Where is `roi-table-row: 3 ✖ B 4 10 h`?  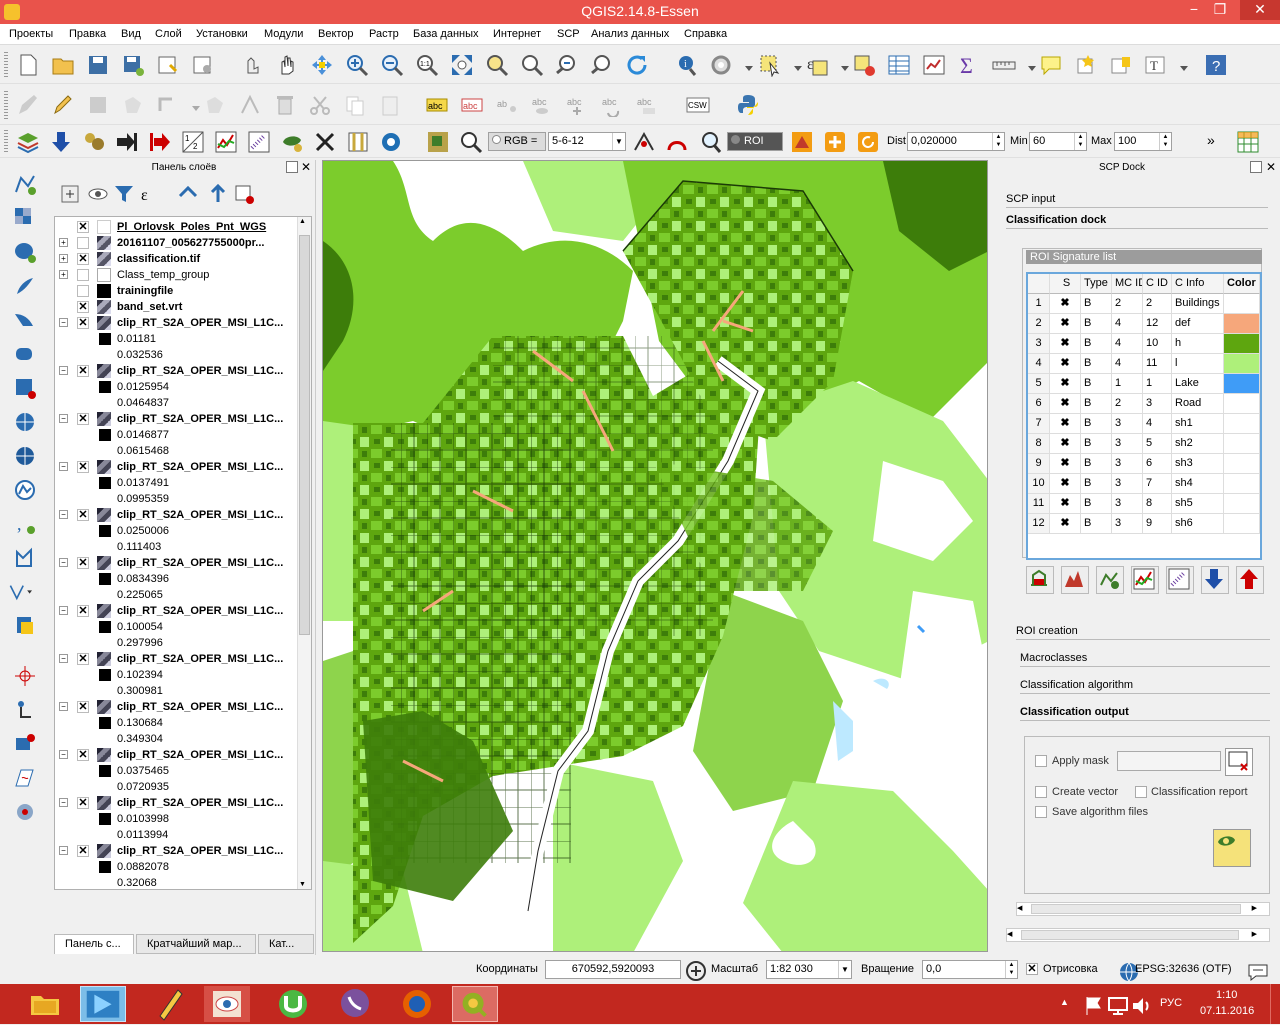 roi-table-row: 3 ✖ B 4 10 h is located at coordinates (1144, 344).